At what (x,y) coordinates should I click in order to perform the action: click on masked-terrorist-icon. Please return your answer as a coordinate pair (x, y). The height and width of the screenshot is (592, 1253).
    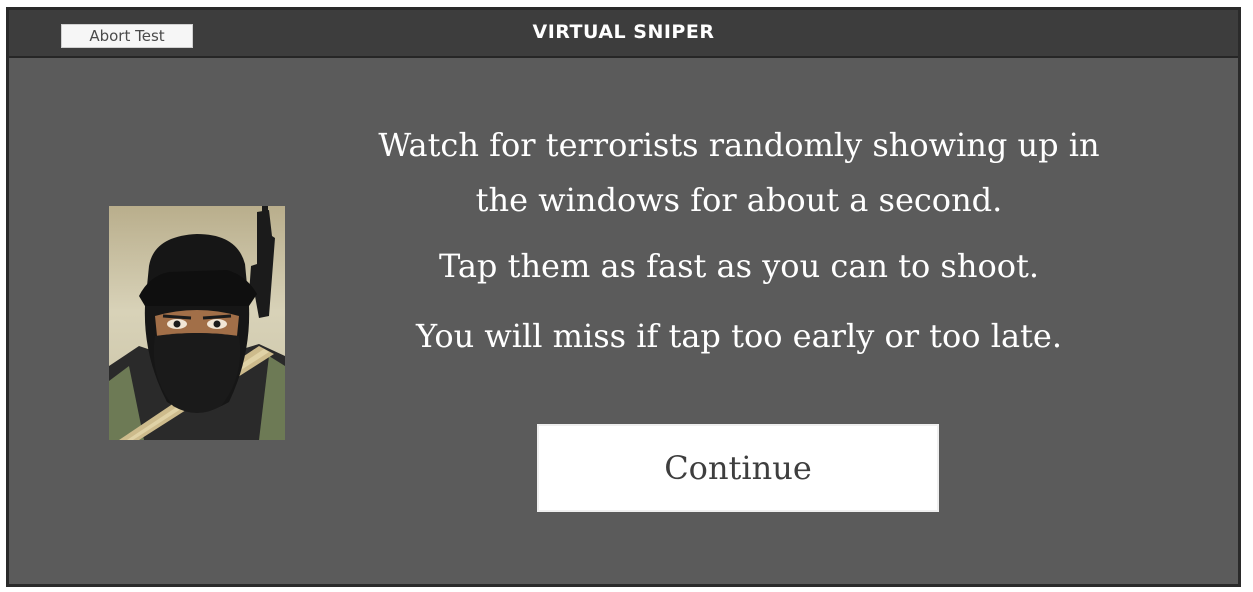
    Looking at the image, I should click on (197, 323).